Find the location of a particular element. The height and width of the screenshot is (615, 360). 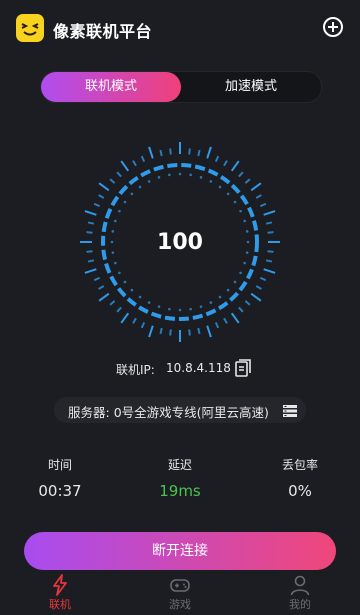

nav-item-profile: 我的 is located at coordinates (300, 592).